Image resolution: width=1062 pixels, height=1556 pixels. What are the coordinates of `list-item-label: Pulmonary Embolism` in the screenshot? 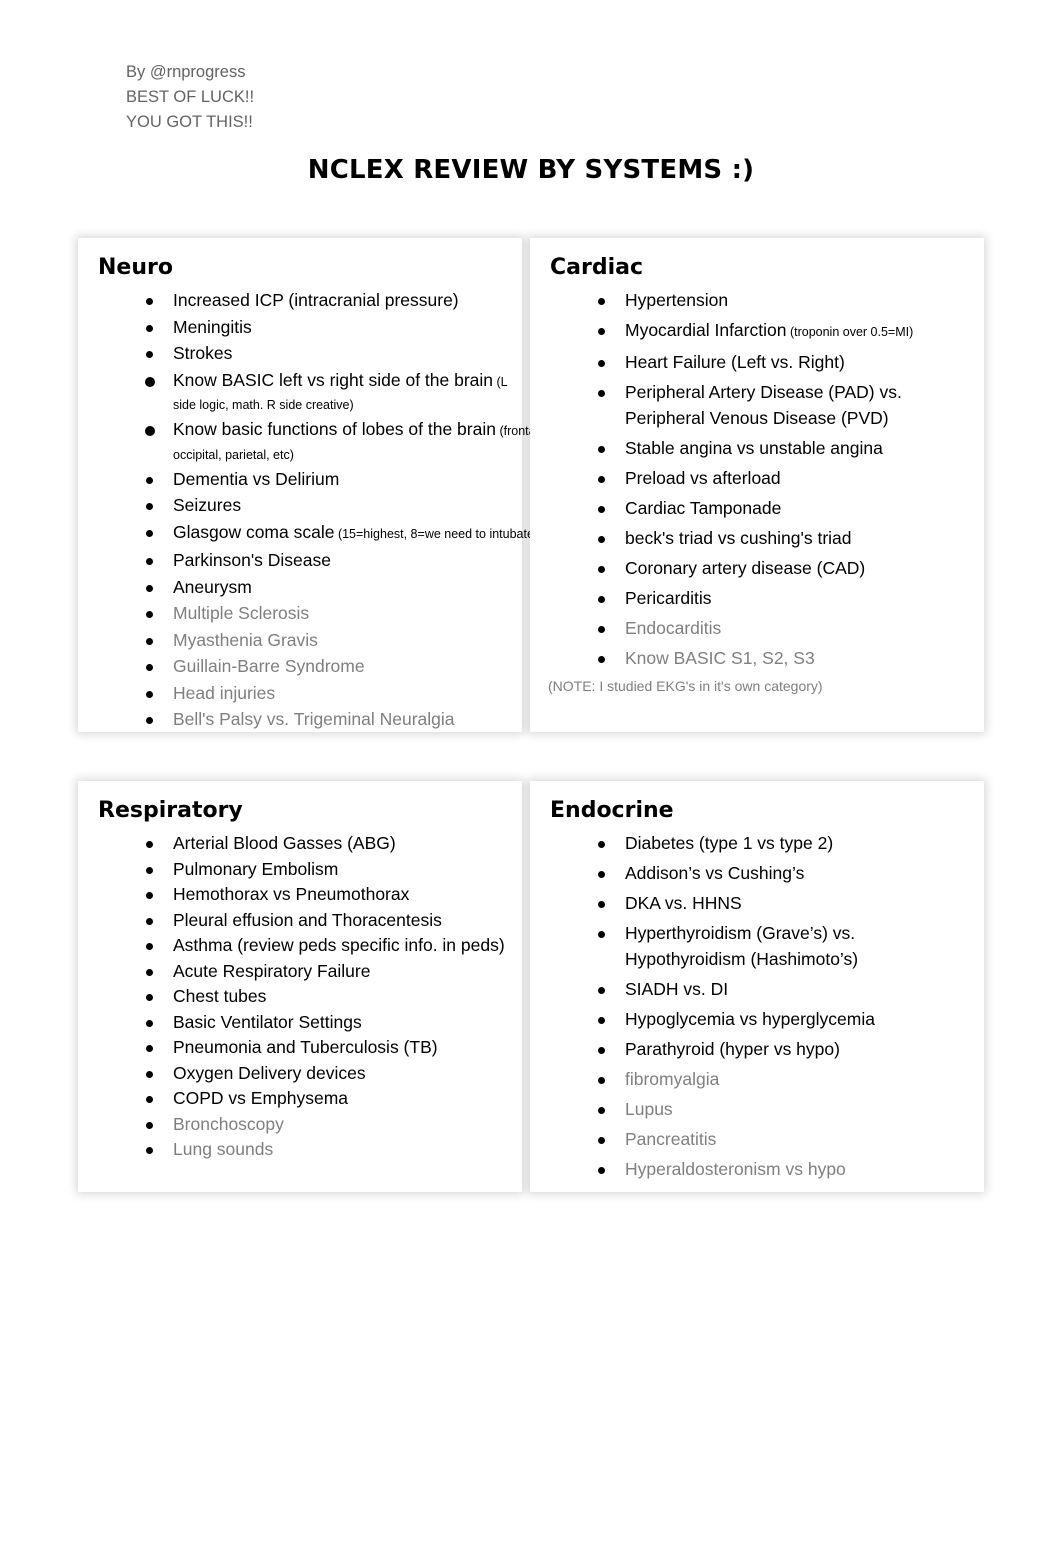 It's located at (256, 868).